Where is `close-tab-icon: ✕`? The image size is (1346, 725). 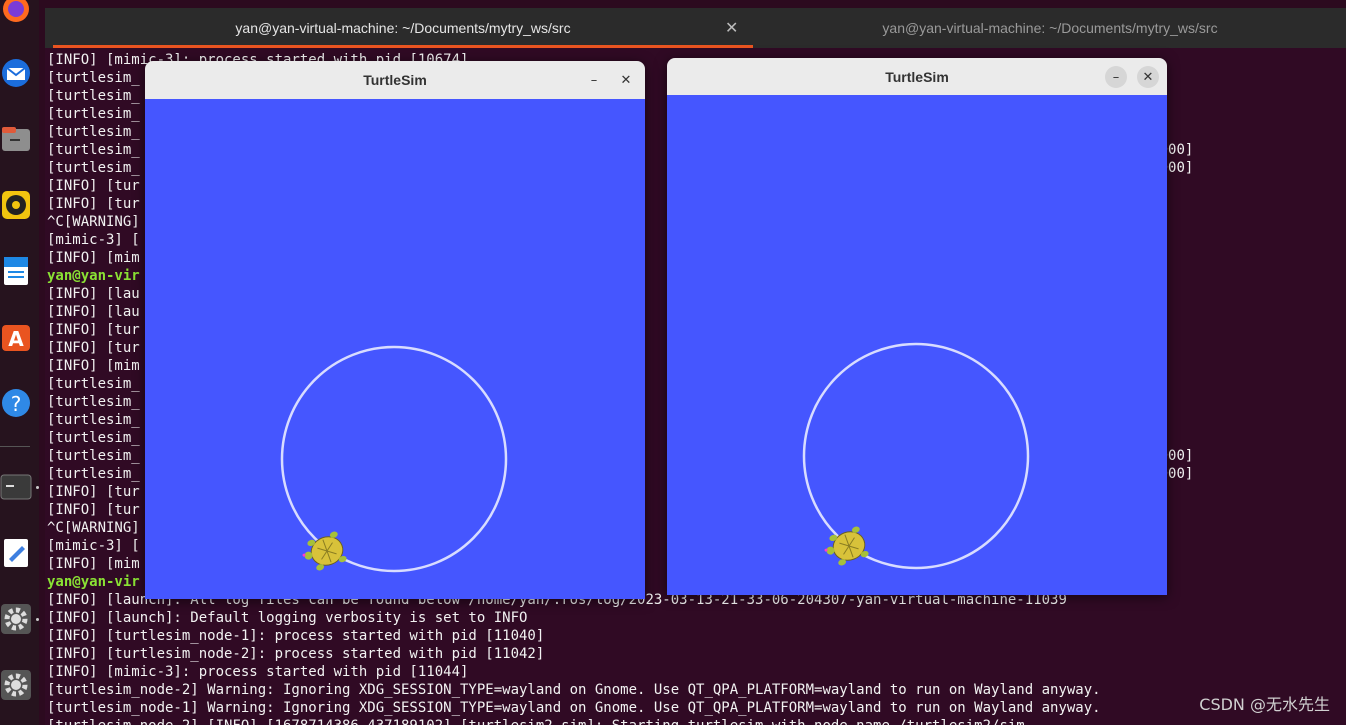 close-tab-icon: ✕ is located at coordinates (731, 27).